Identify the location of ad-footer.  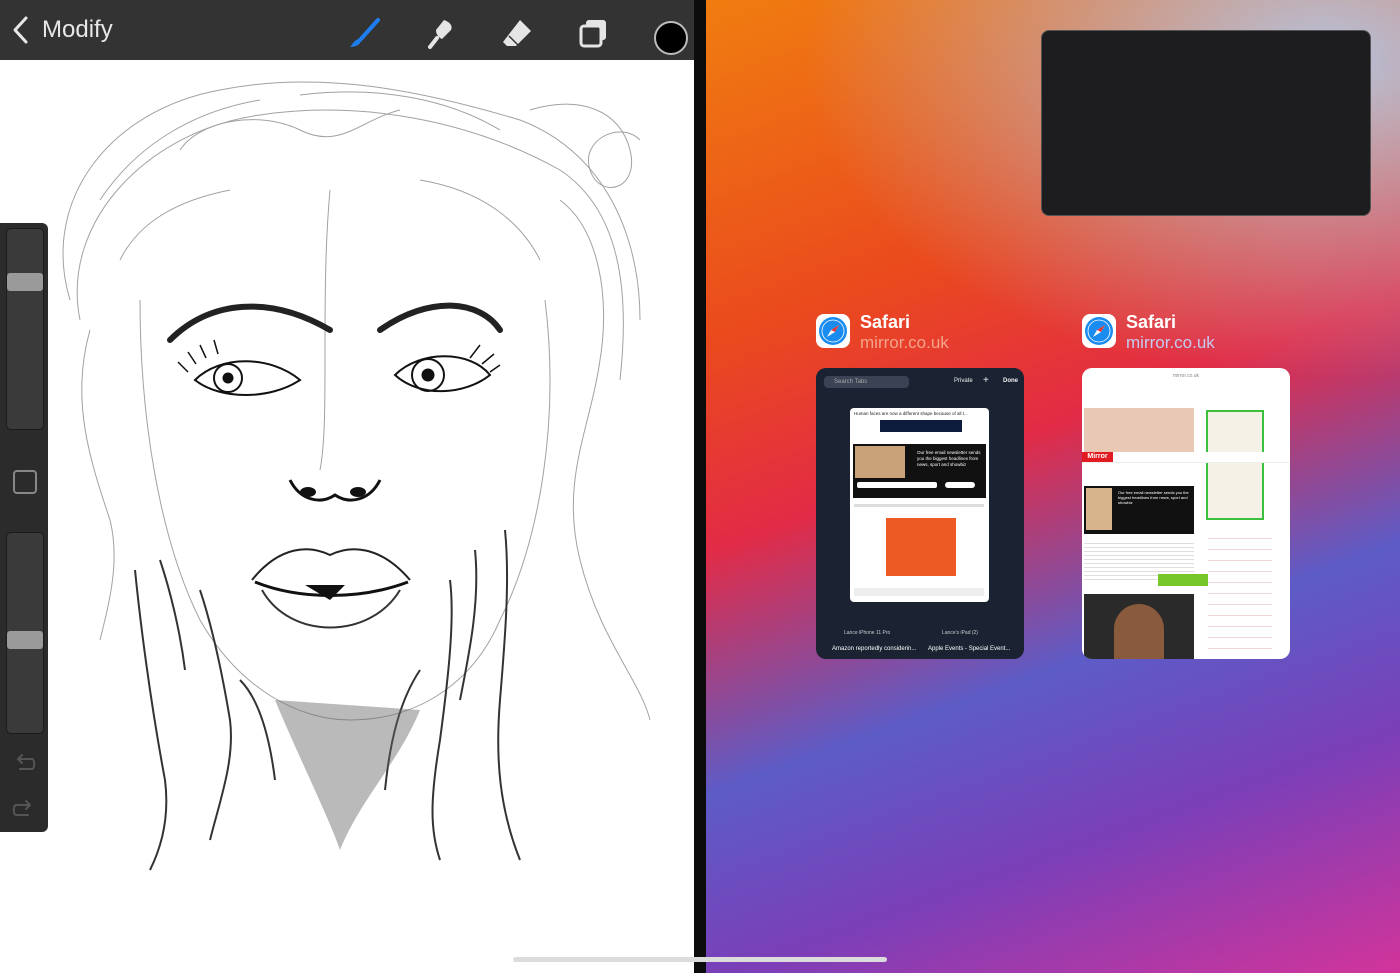
(919, 592).